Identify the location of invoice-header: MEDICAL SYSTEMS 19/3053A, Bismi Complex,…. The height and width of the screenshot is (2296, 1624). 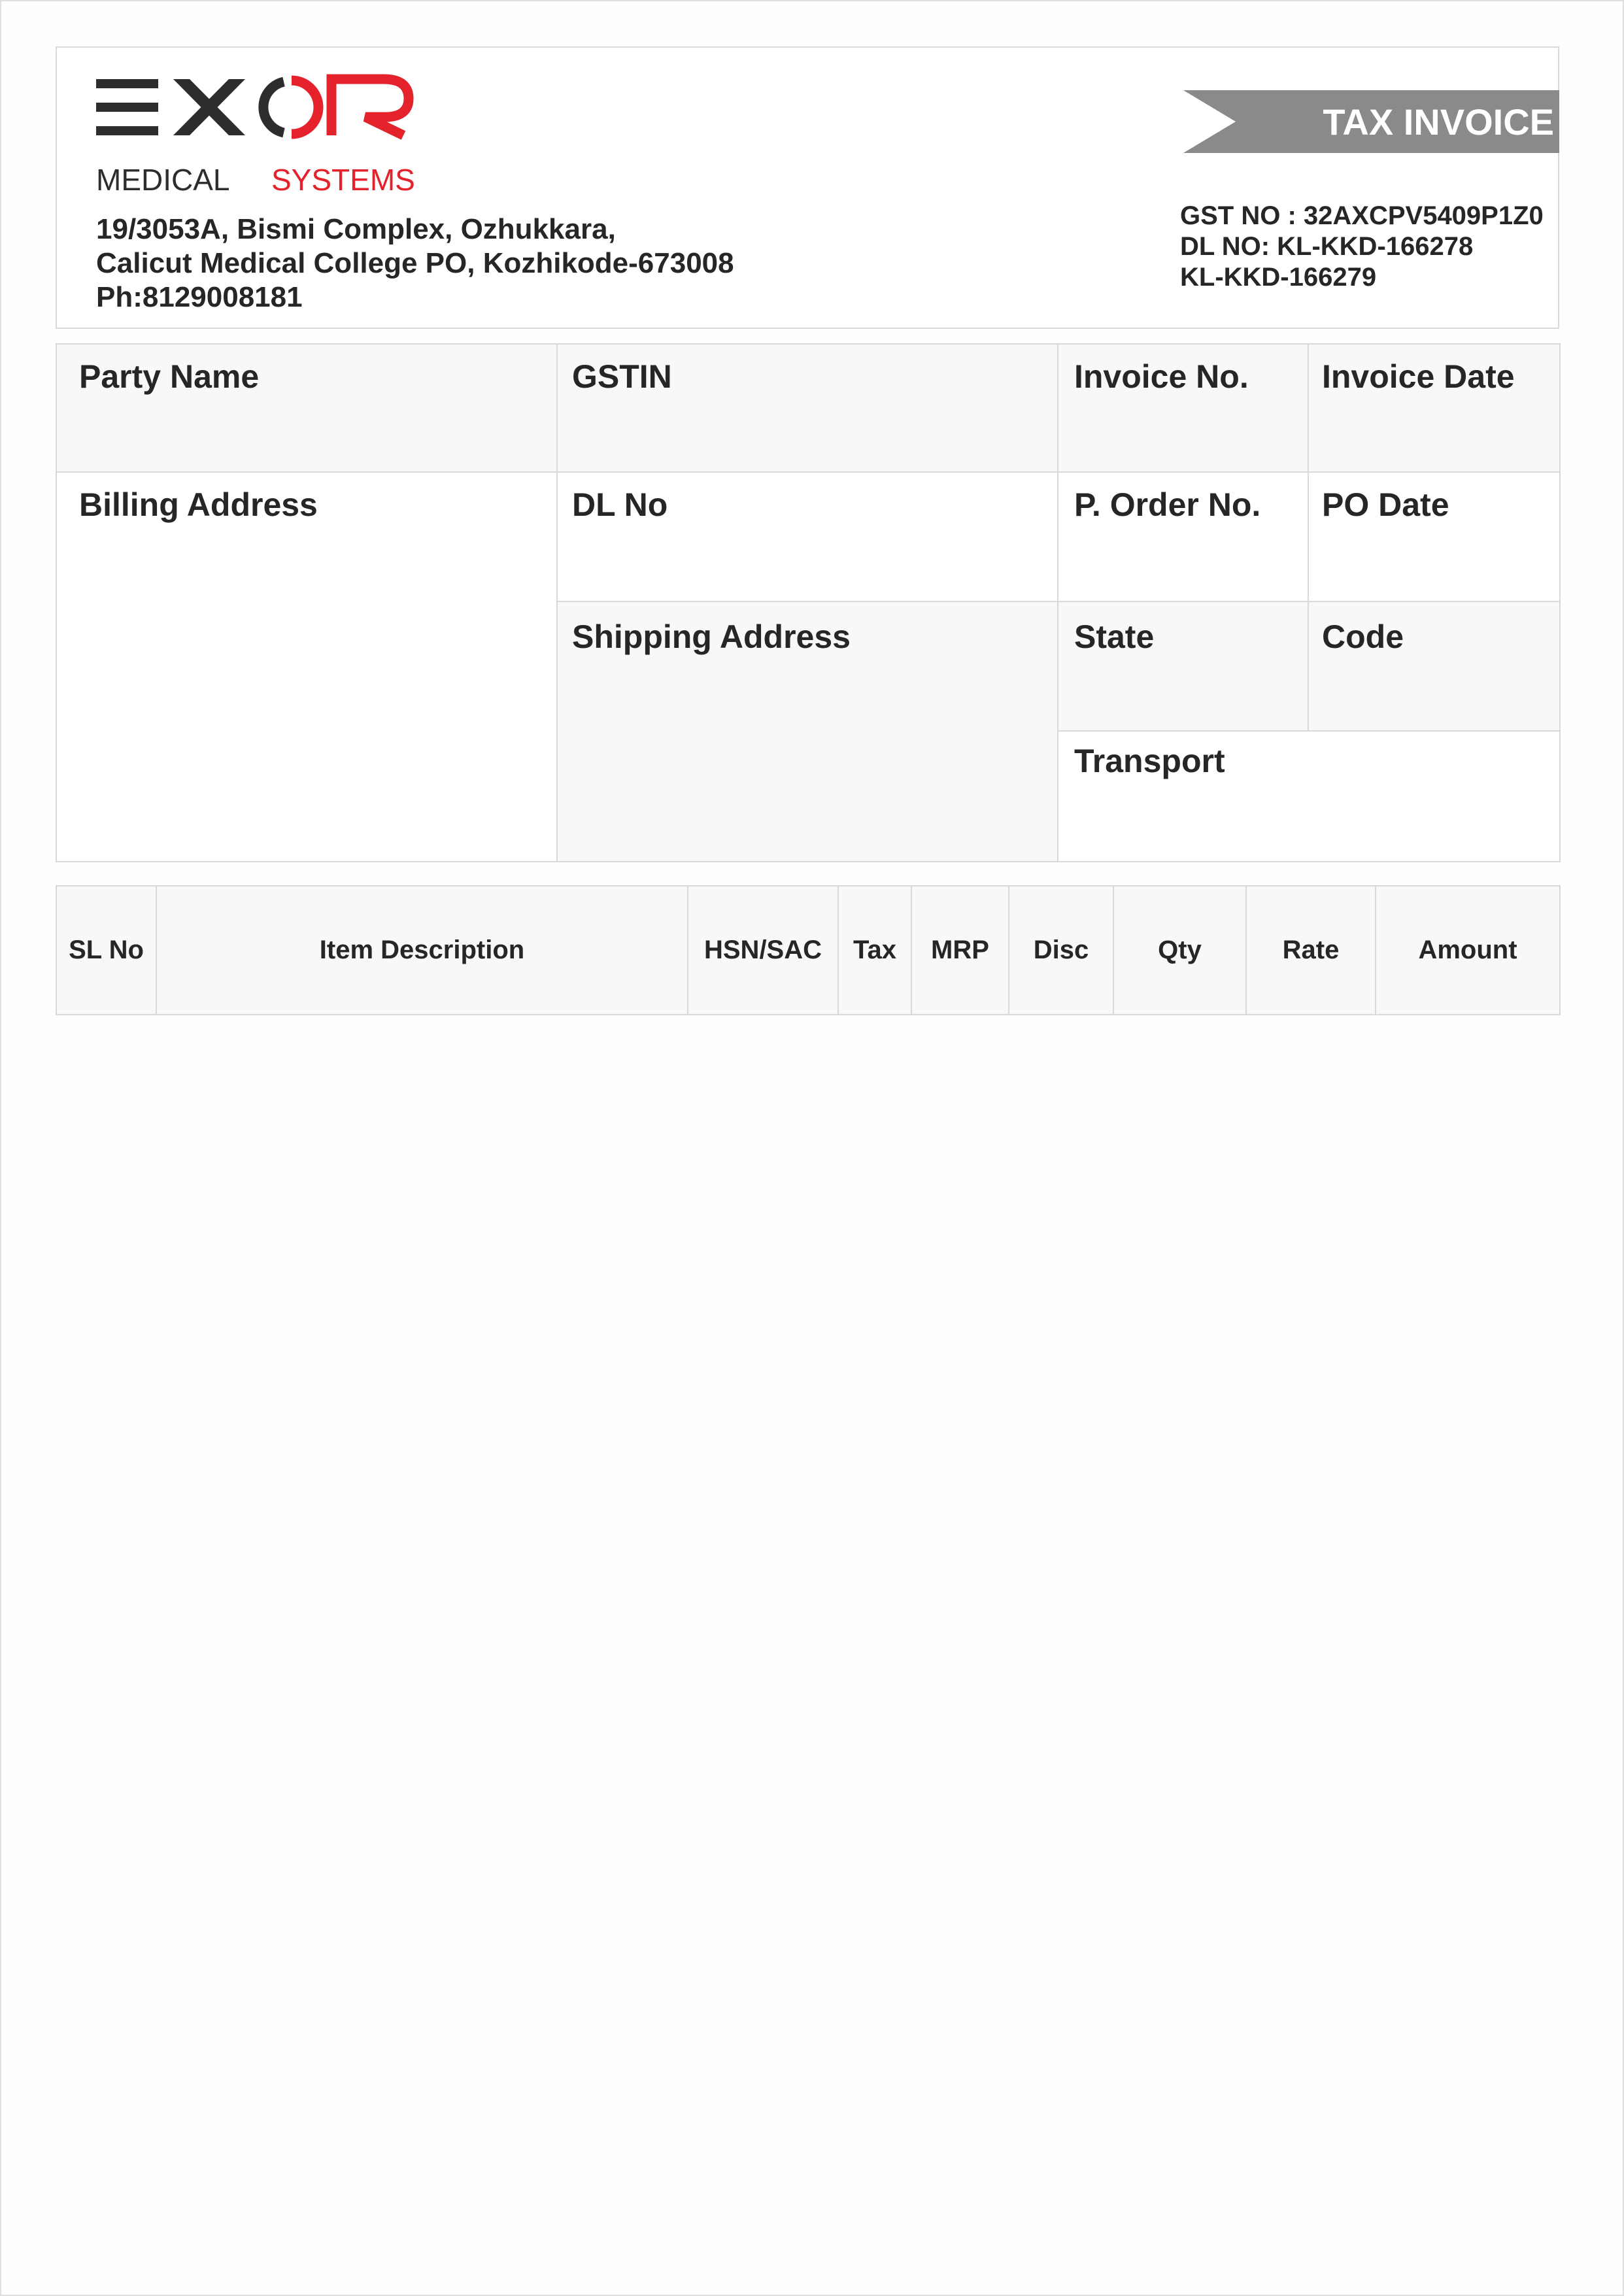
(807, 187).